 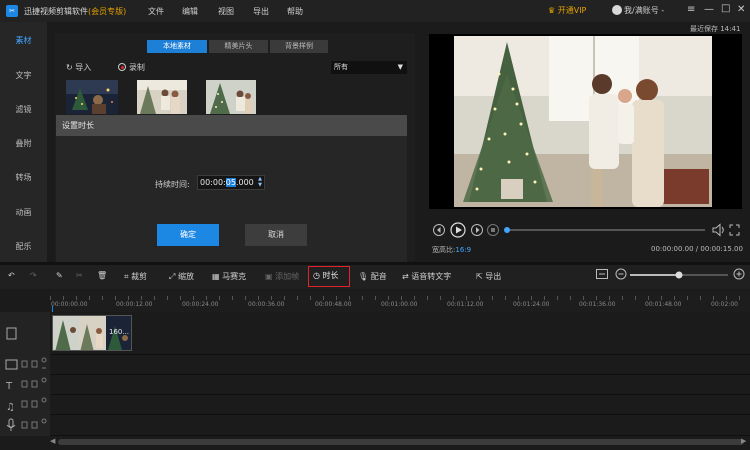 I want to click on next-frame-icon, so click(x=477, y=230).